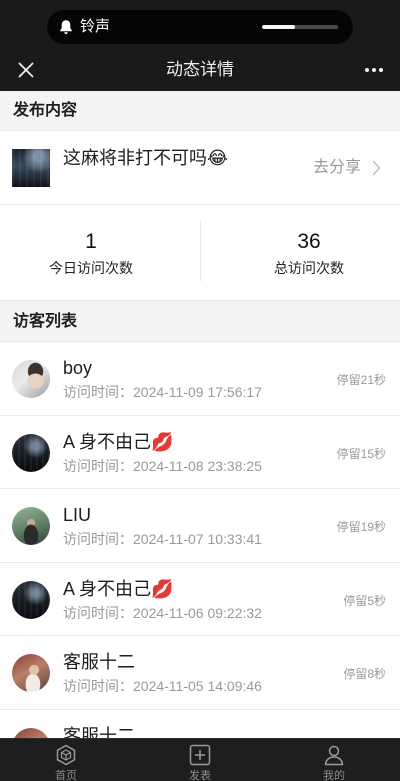 This screenshot has width=400, height=781. I want to click on tab-profile-label: 我的, so click(334, 775).